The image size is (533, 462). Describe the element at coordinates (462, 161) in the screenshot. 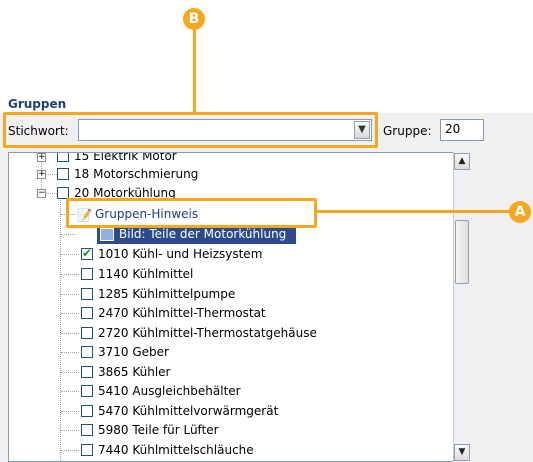

I see `scroll-up-icon: ▲` at that location.